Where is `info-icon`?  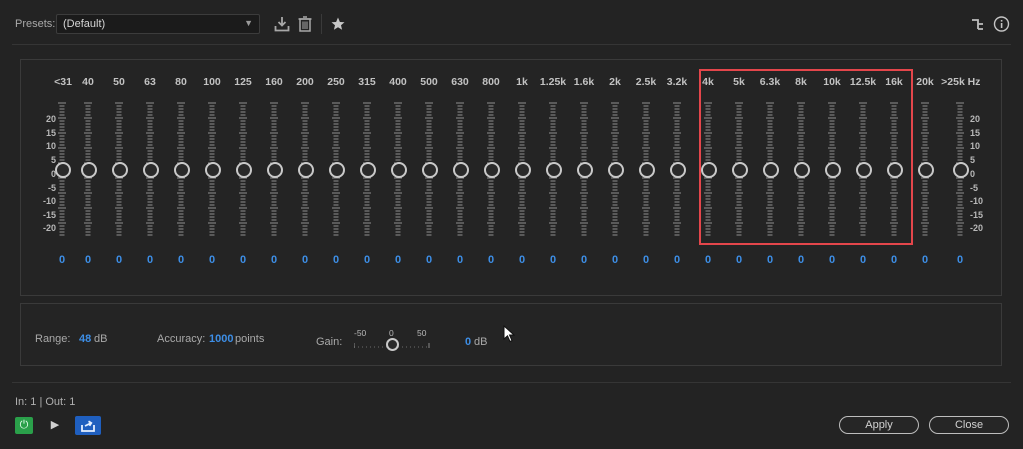 info-icon is located at coordinates (1001, 24).